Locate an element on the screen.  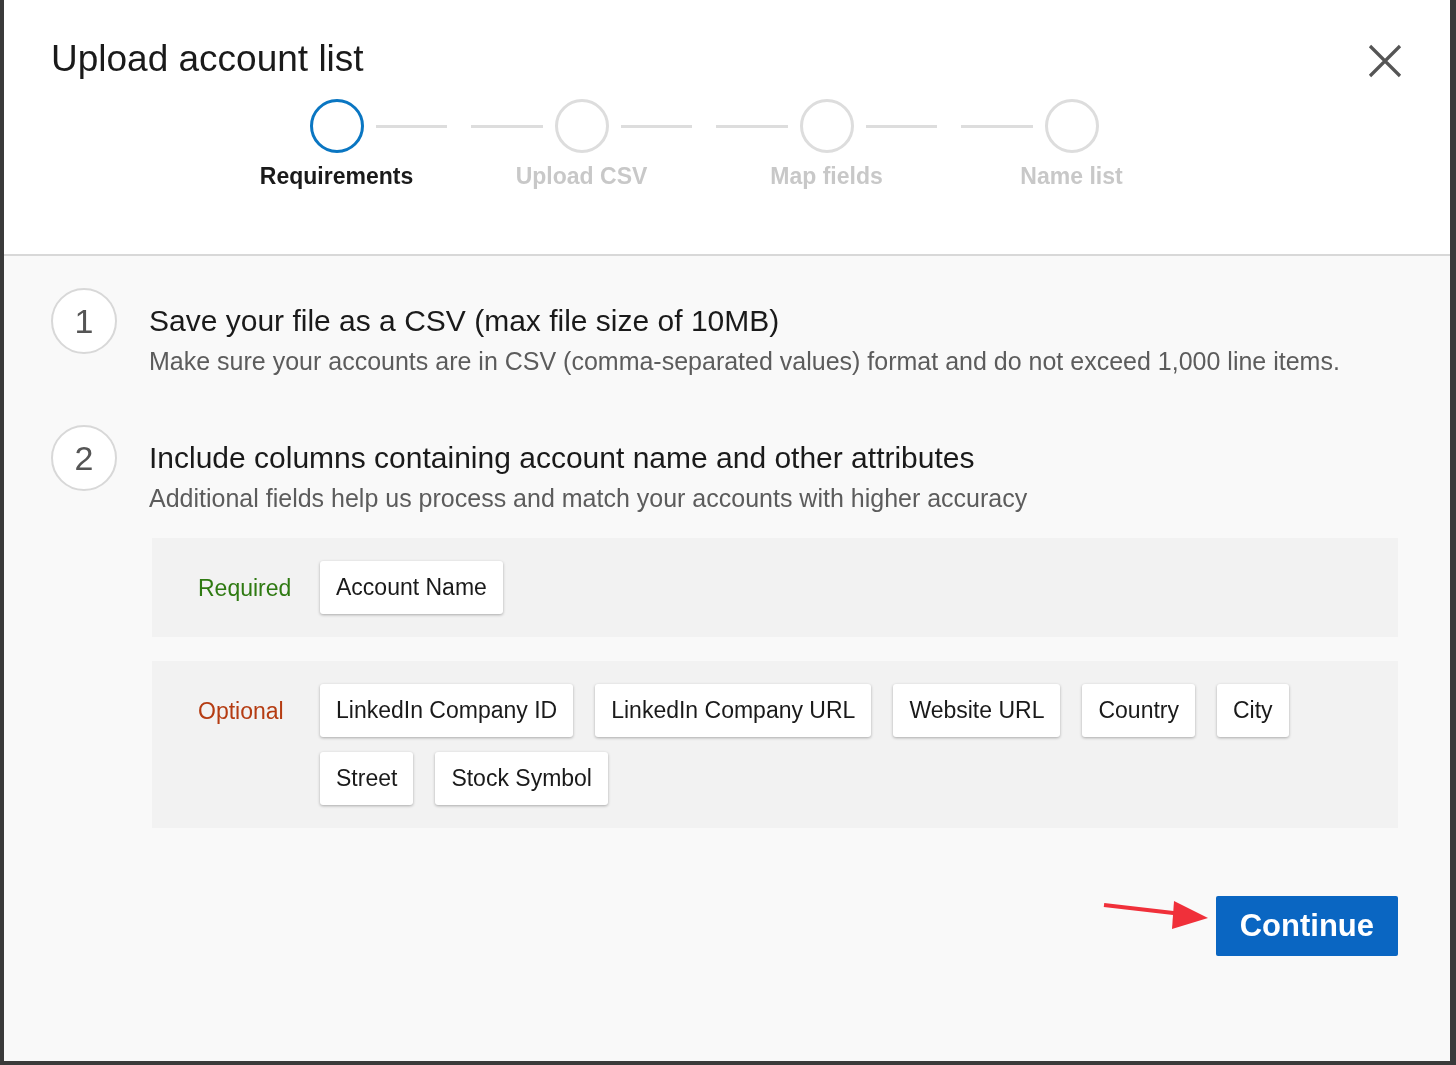
field-group-label: Optional is located at coordinates (241, 711).